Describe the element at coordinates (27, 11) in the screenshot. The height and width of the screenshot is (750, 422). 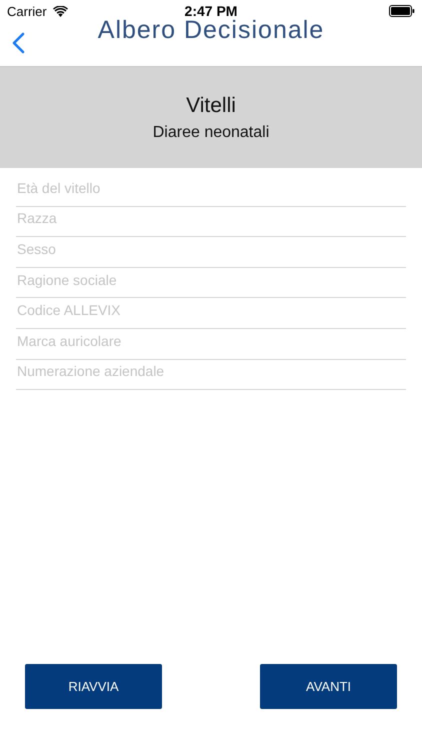
I see `carrier-label: Carrier` at that location.